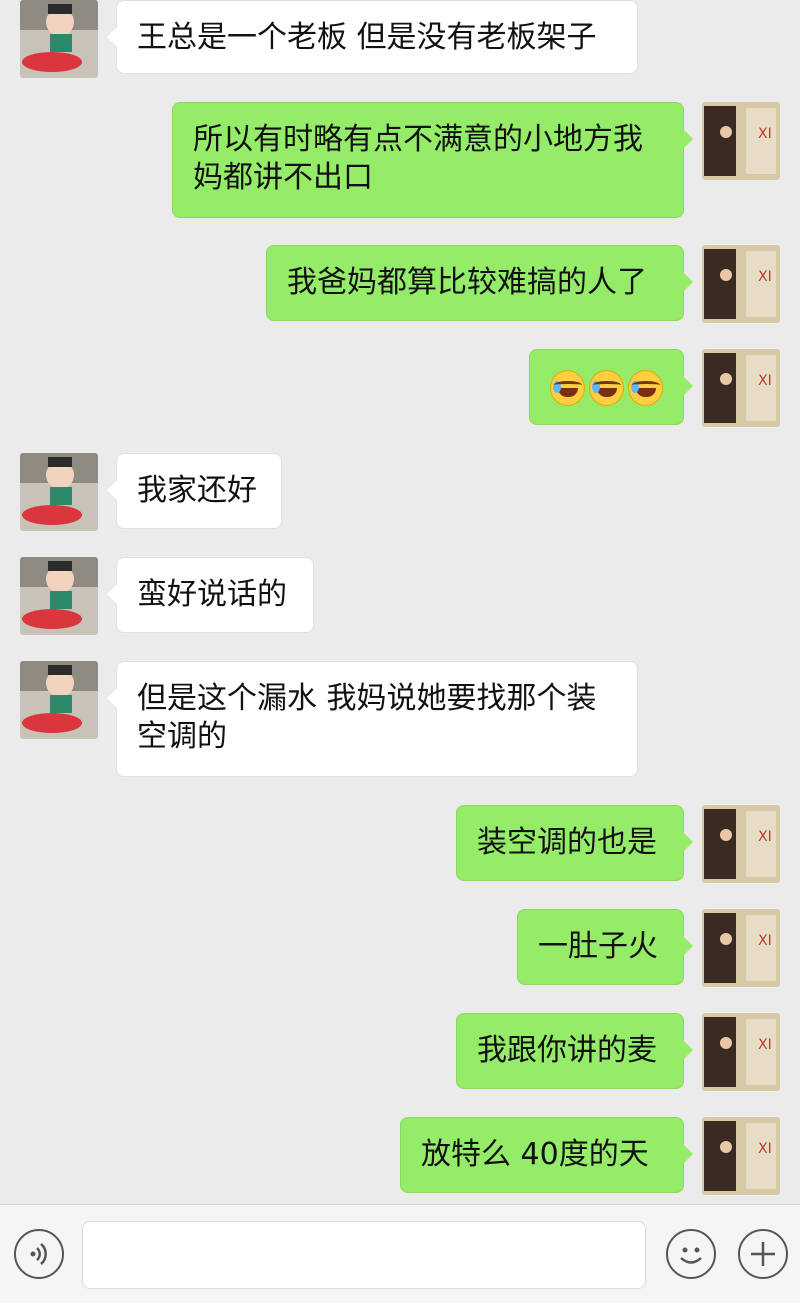 The image size is (800, 1303). What do you see at coordinates (197, 490) in the screenshot?
I see `message-text: 我家还好` at bounding box center [197, 490].